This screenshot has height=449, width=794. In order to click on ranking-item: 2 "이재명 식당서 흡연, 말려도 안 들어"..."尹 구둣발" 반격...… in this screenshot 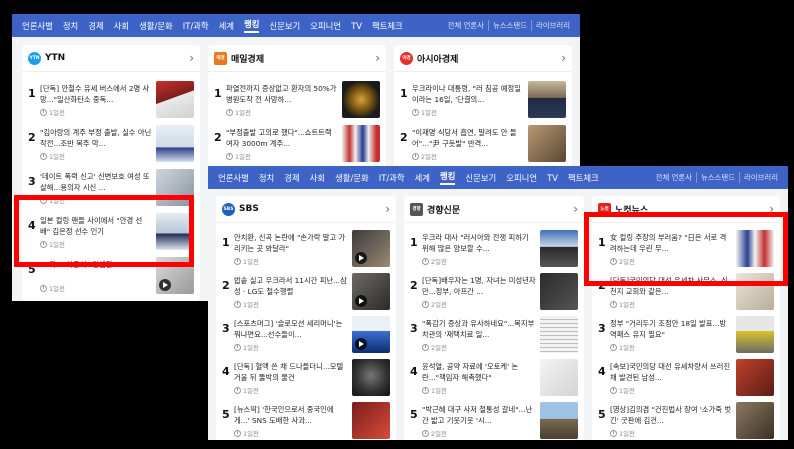, I will do `click(483, 145)`.